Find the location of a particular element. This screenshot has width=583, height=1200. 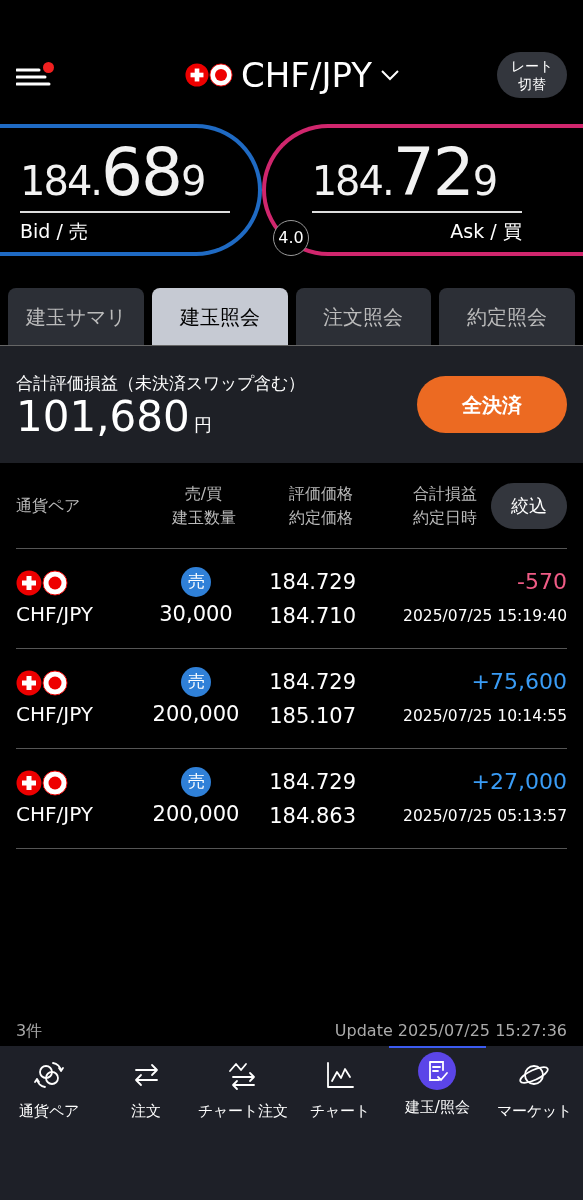

total-pl-amount: 101,680 is located at coordinates (103, 417).